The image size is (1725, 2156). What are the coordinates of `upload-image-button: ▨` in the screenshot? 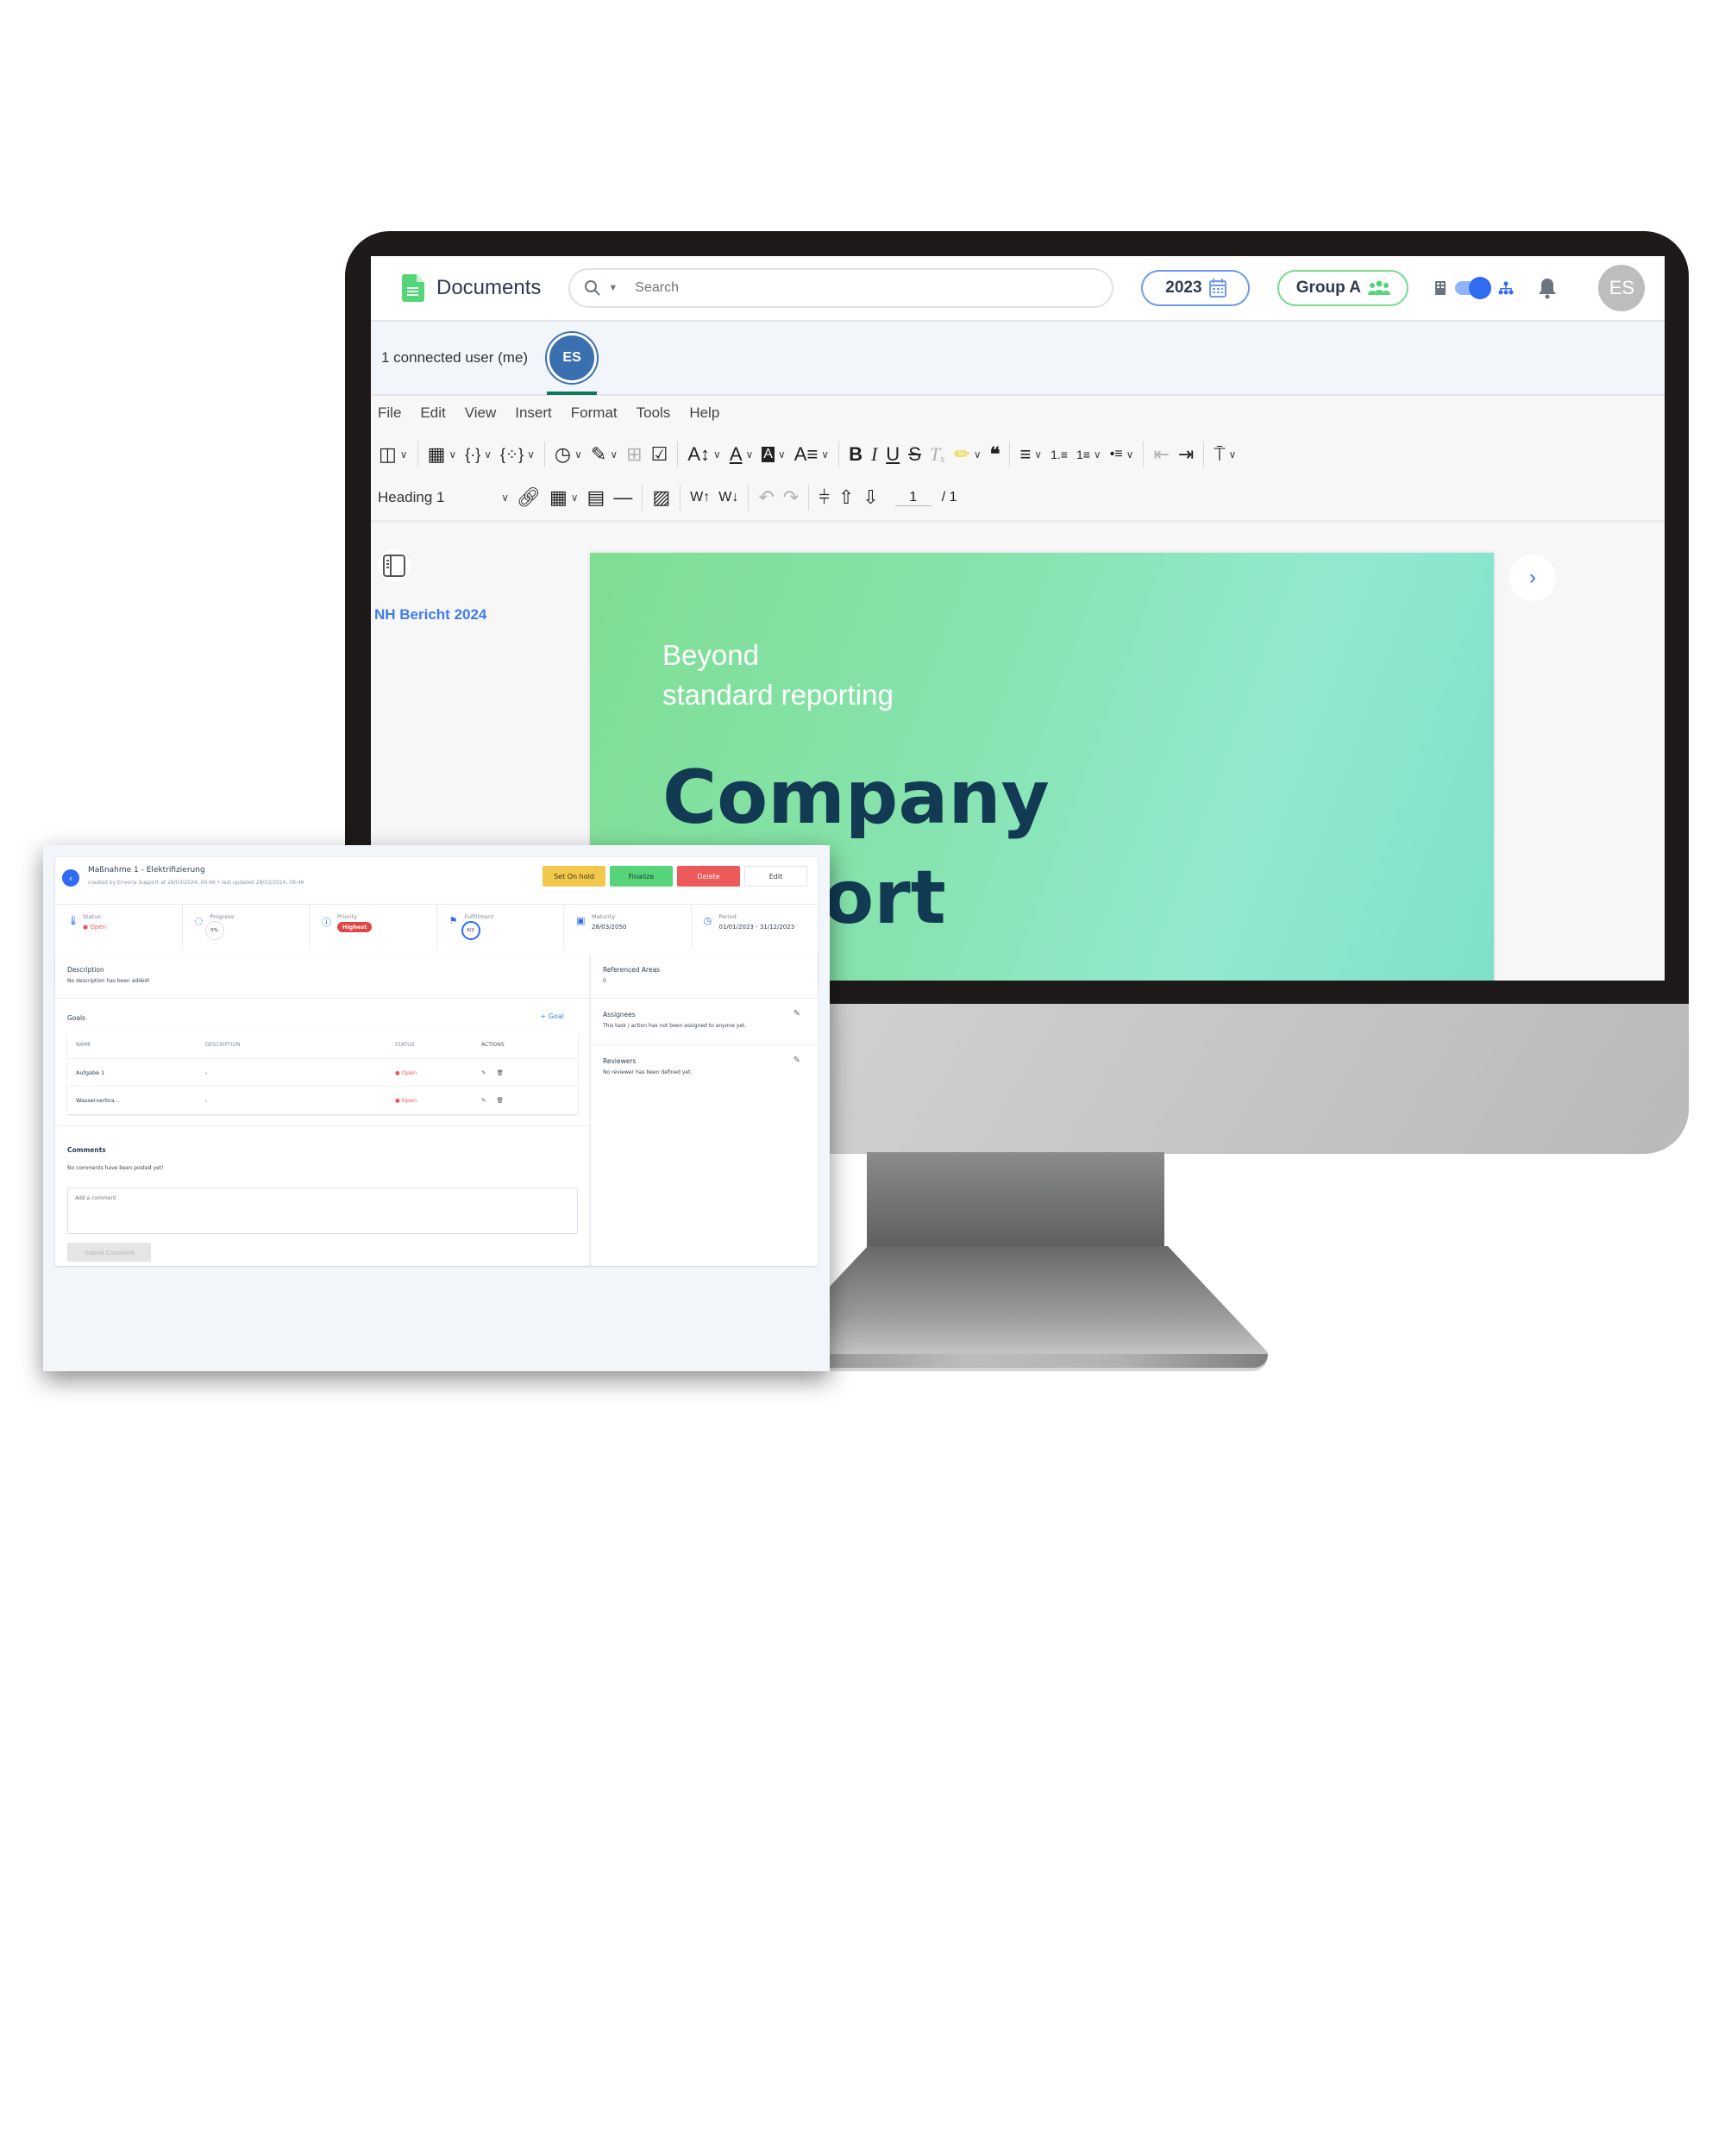 It's located at (661, 497).